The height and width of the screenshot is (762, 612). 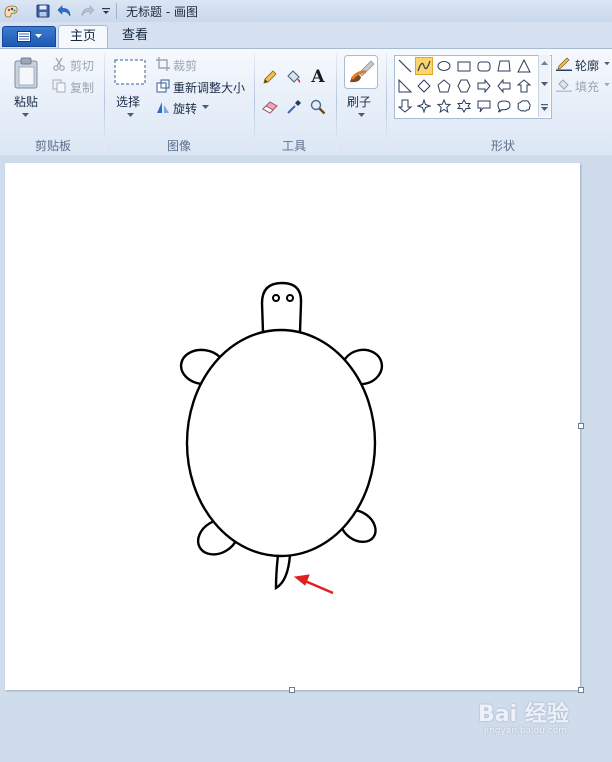 I want to click on hexagon-shape-icon, so click(x=464, y=86).